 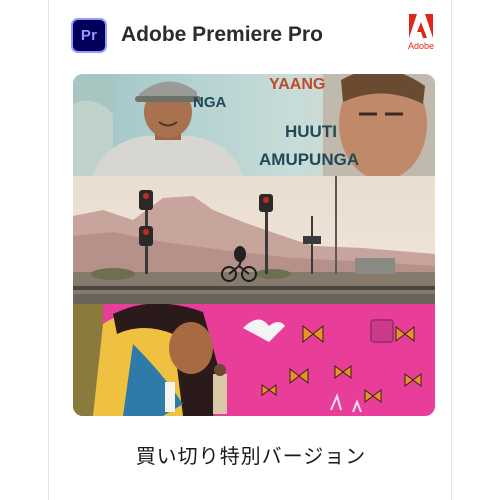 I want to click on mural-word: HUUTI, so click(x=311, y=131).